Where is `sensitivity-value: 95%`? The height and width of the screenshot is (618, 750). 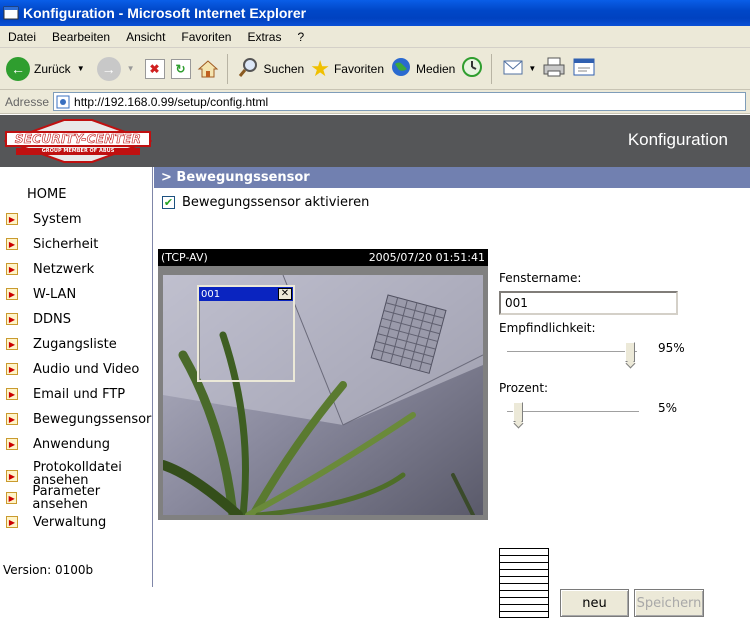
sensitivity-value: 95% is located at coordinates (671, 348).